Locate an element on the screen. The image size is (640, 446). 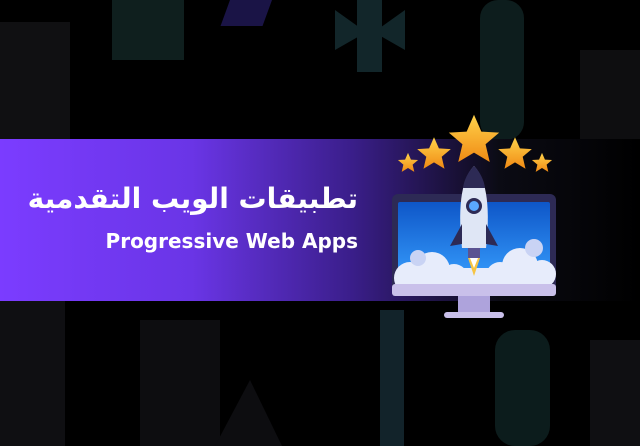
bg-block-bottom-left is located at coordinates (32, 373).